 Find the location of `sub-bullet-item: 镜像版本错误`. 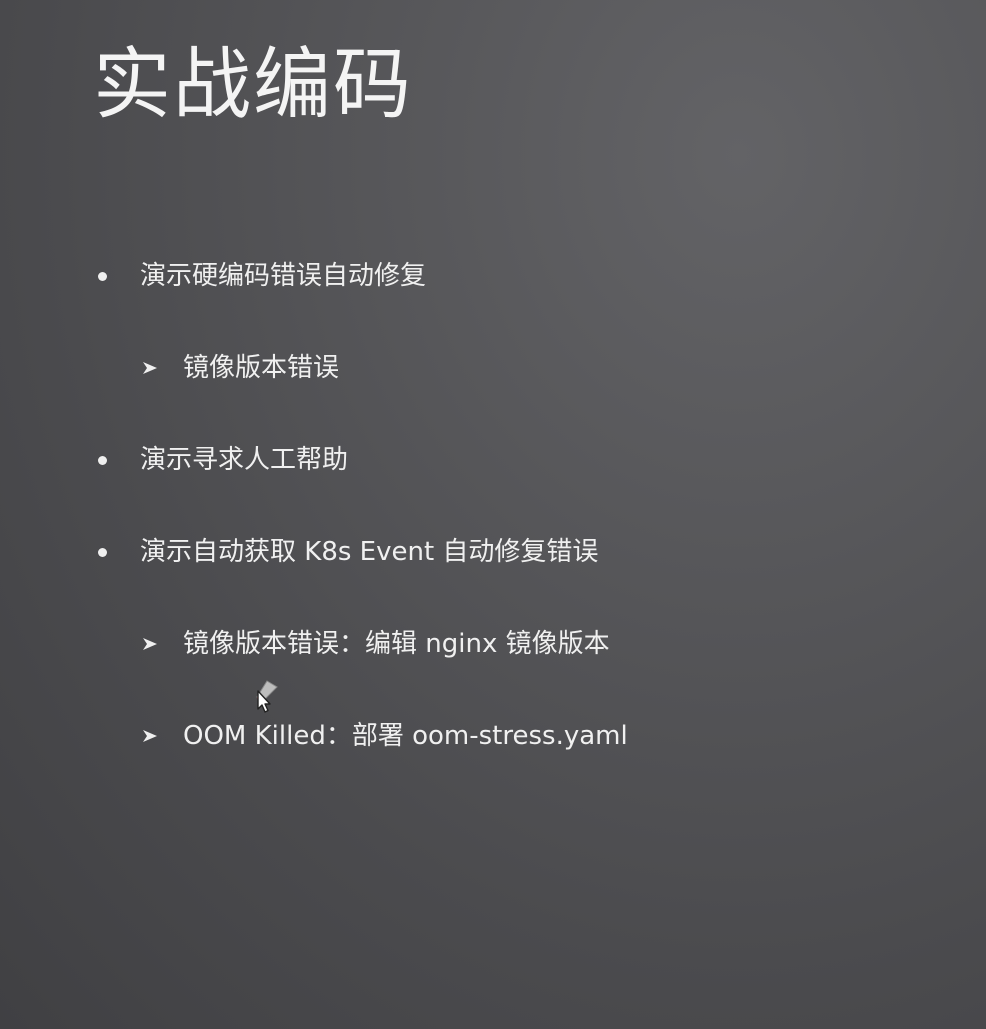

sub-bullet-item: 镜像版本错误 is located at coordinates (240, 368).